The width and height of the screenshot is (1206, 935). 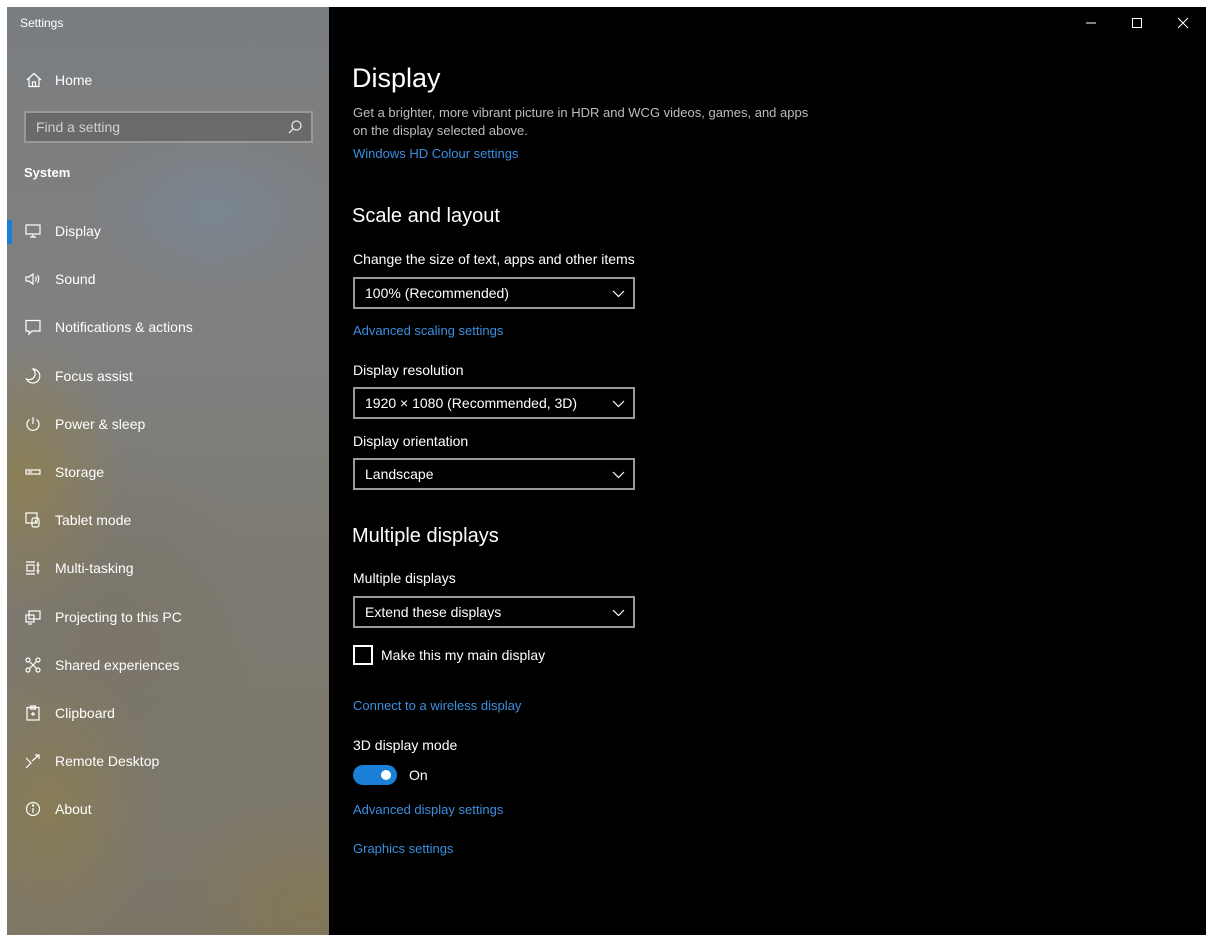 What do you see at coordinates (396, 78) in the screenshot?
I see `page-title: Display` at bounding box center [396, 78].